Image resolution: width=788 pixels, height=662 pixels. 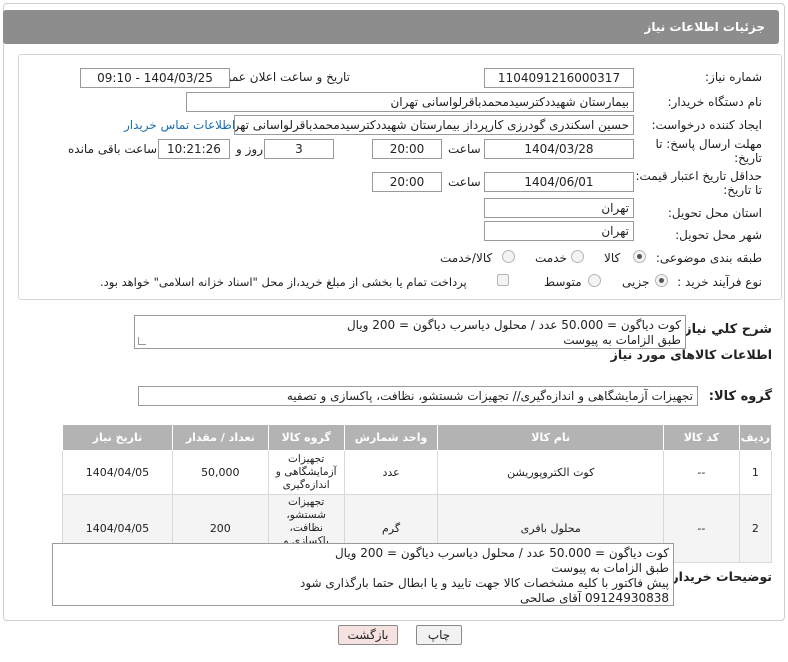 I want to click on deadline-time-label: ساعت, so click(x=464, y=149).